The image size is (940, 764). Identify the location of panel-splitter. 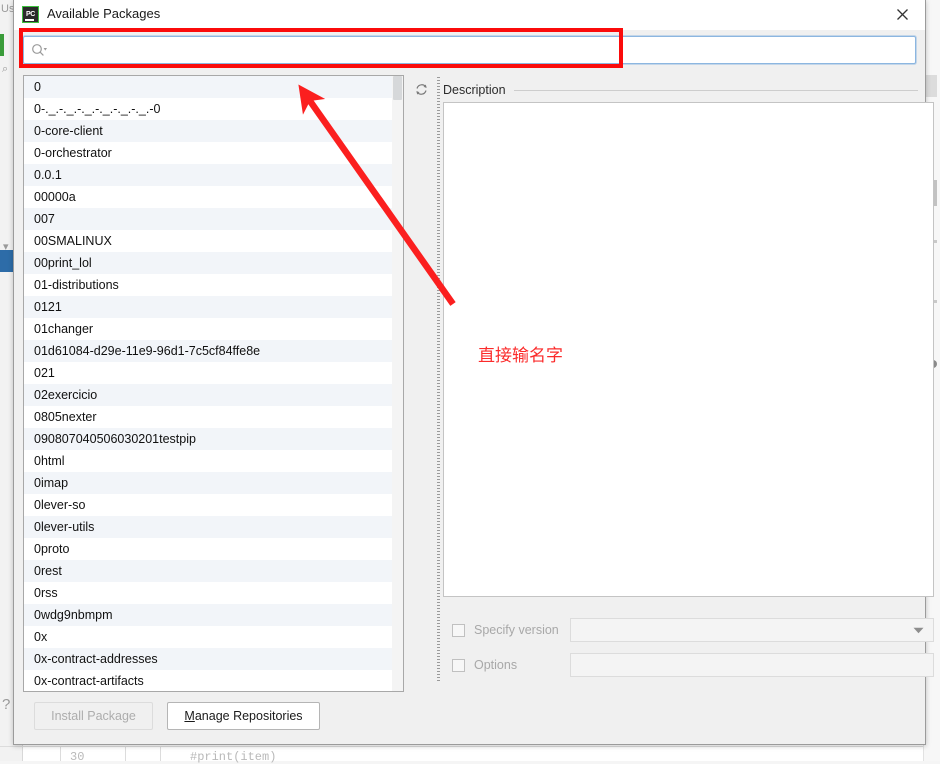
(438, 383).